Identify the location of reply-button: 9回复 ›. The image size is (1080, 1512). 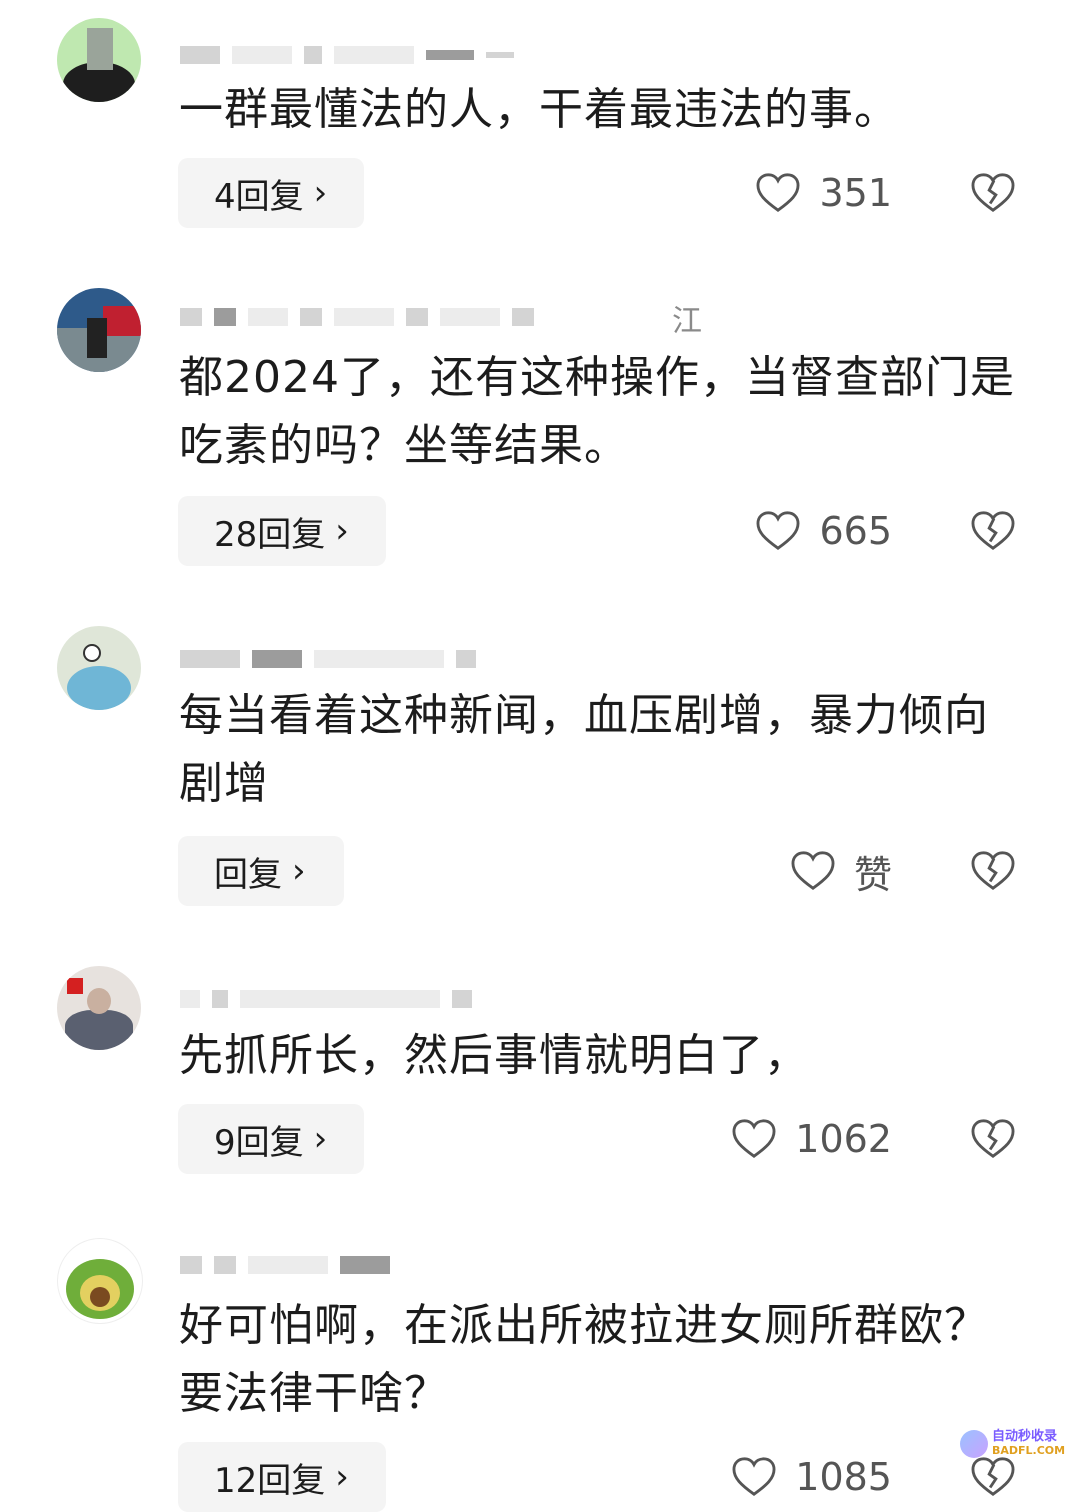
(271, 1139).